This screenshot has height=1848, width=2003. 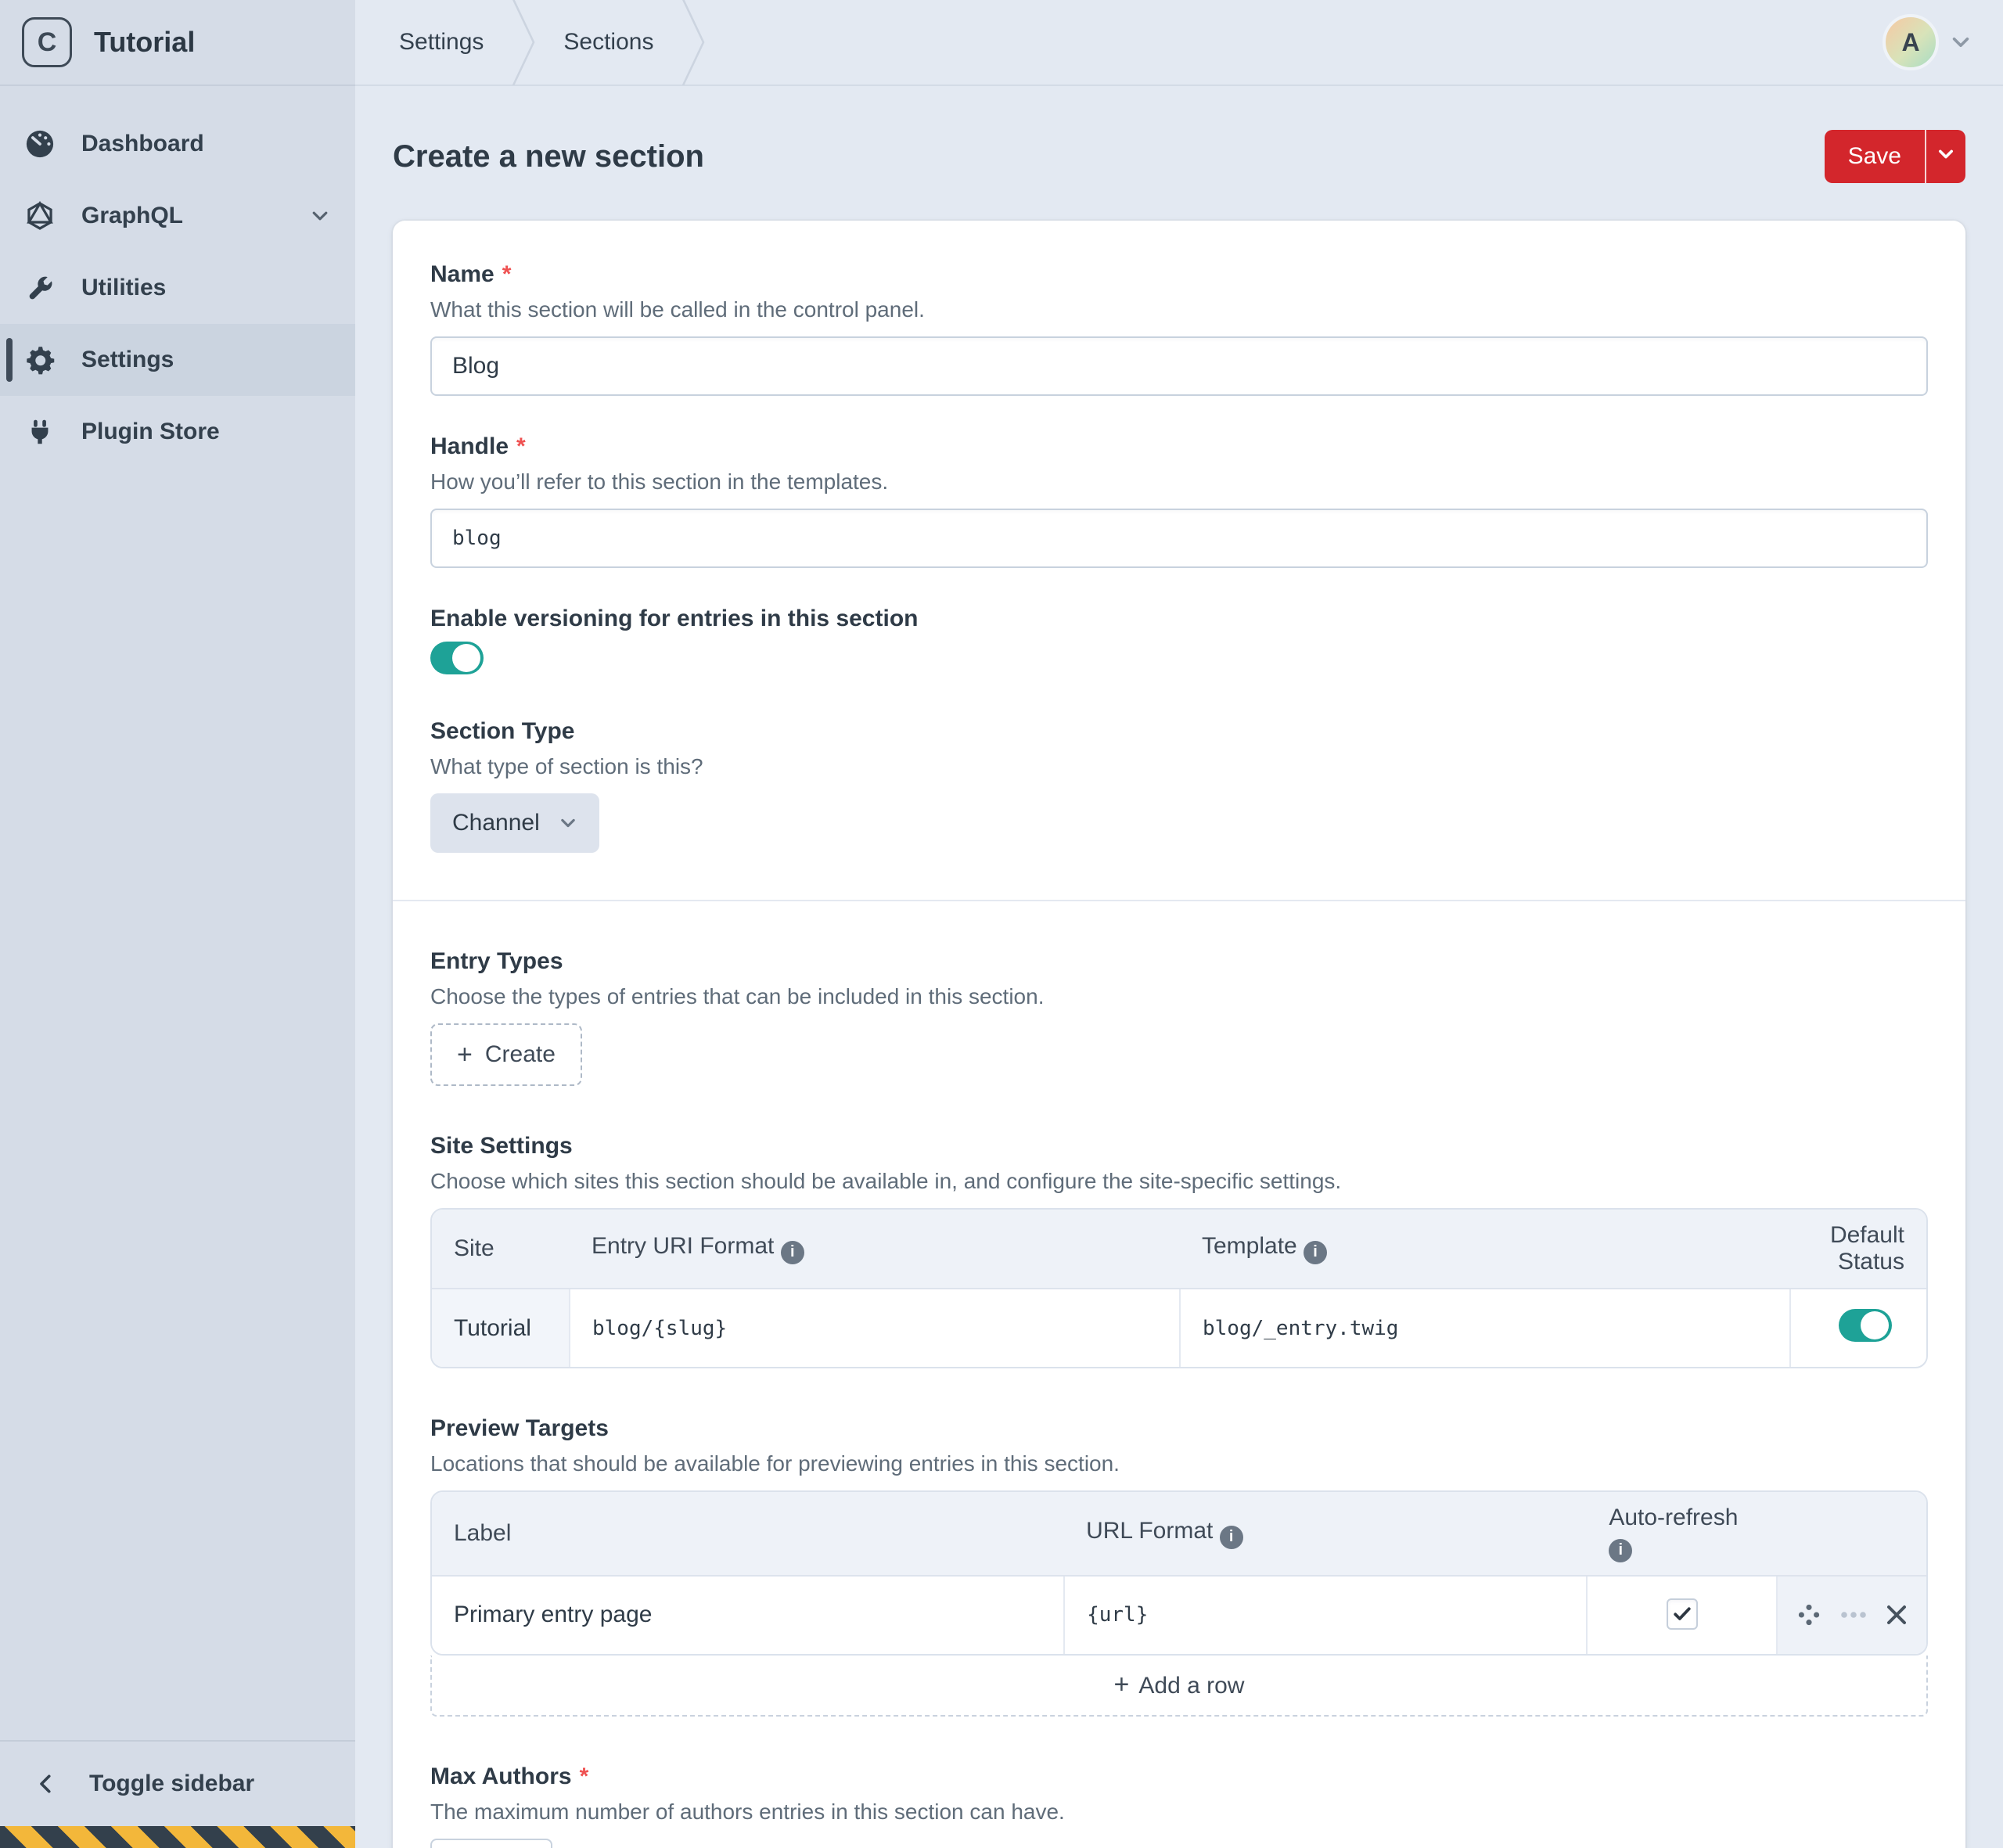 What do you see at coordinates (749, 1534) in the screenshot?
I see `label-column-header: Label` at bounding box center [749, 1534].